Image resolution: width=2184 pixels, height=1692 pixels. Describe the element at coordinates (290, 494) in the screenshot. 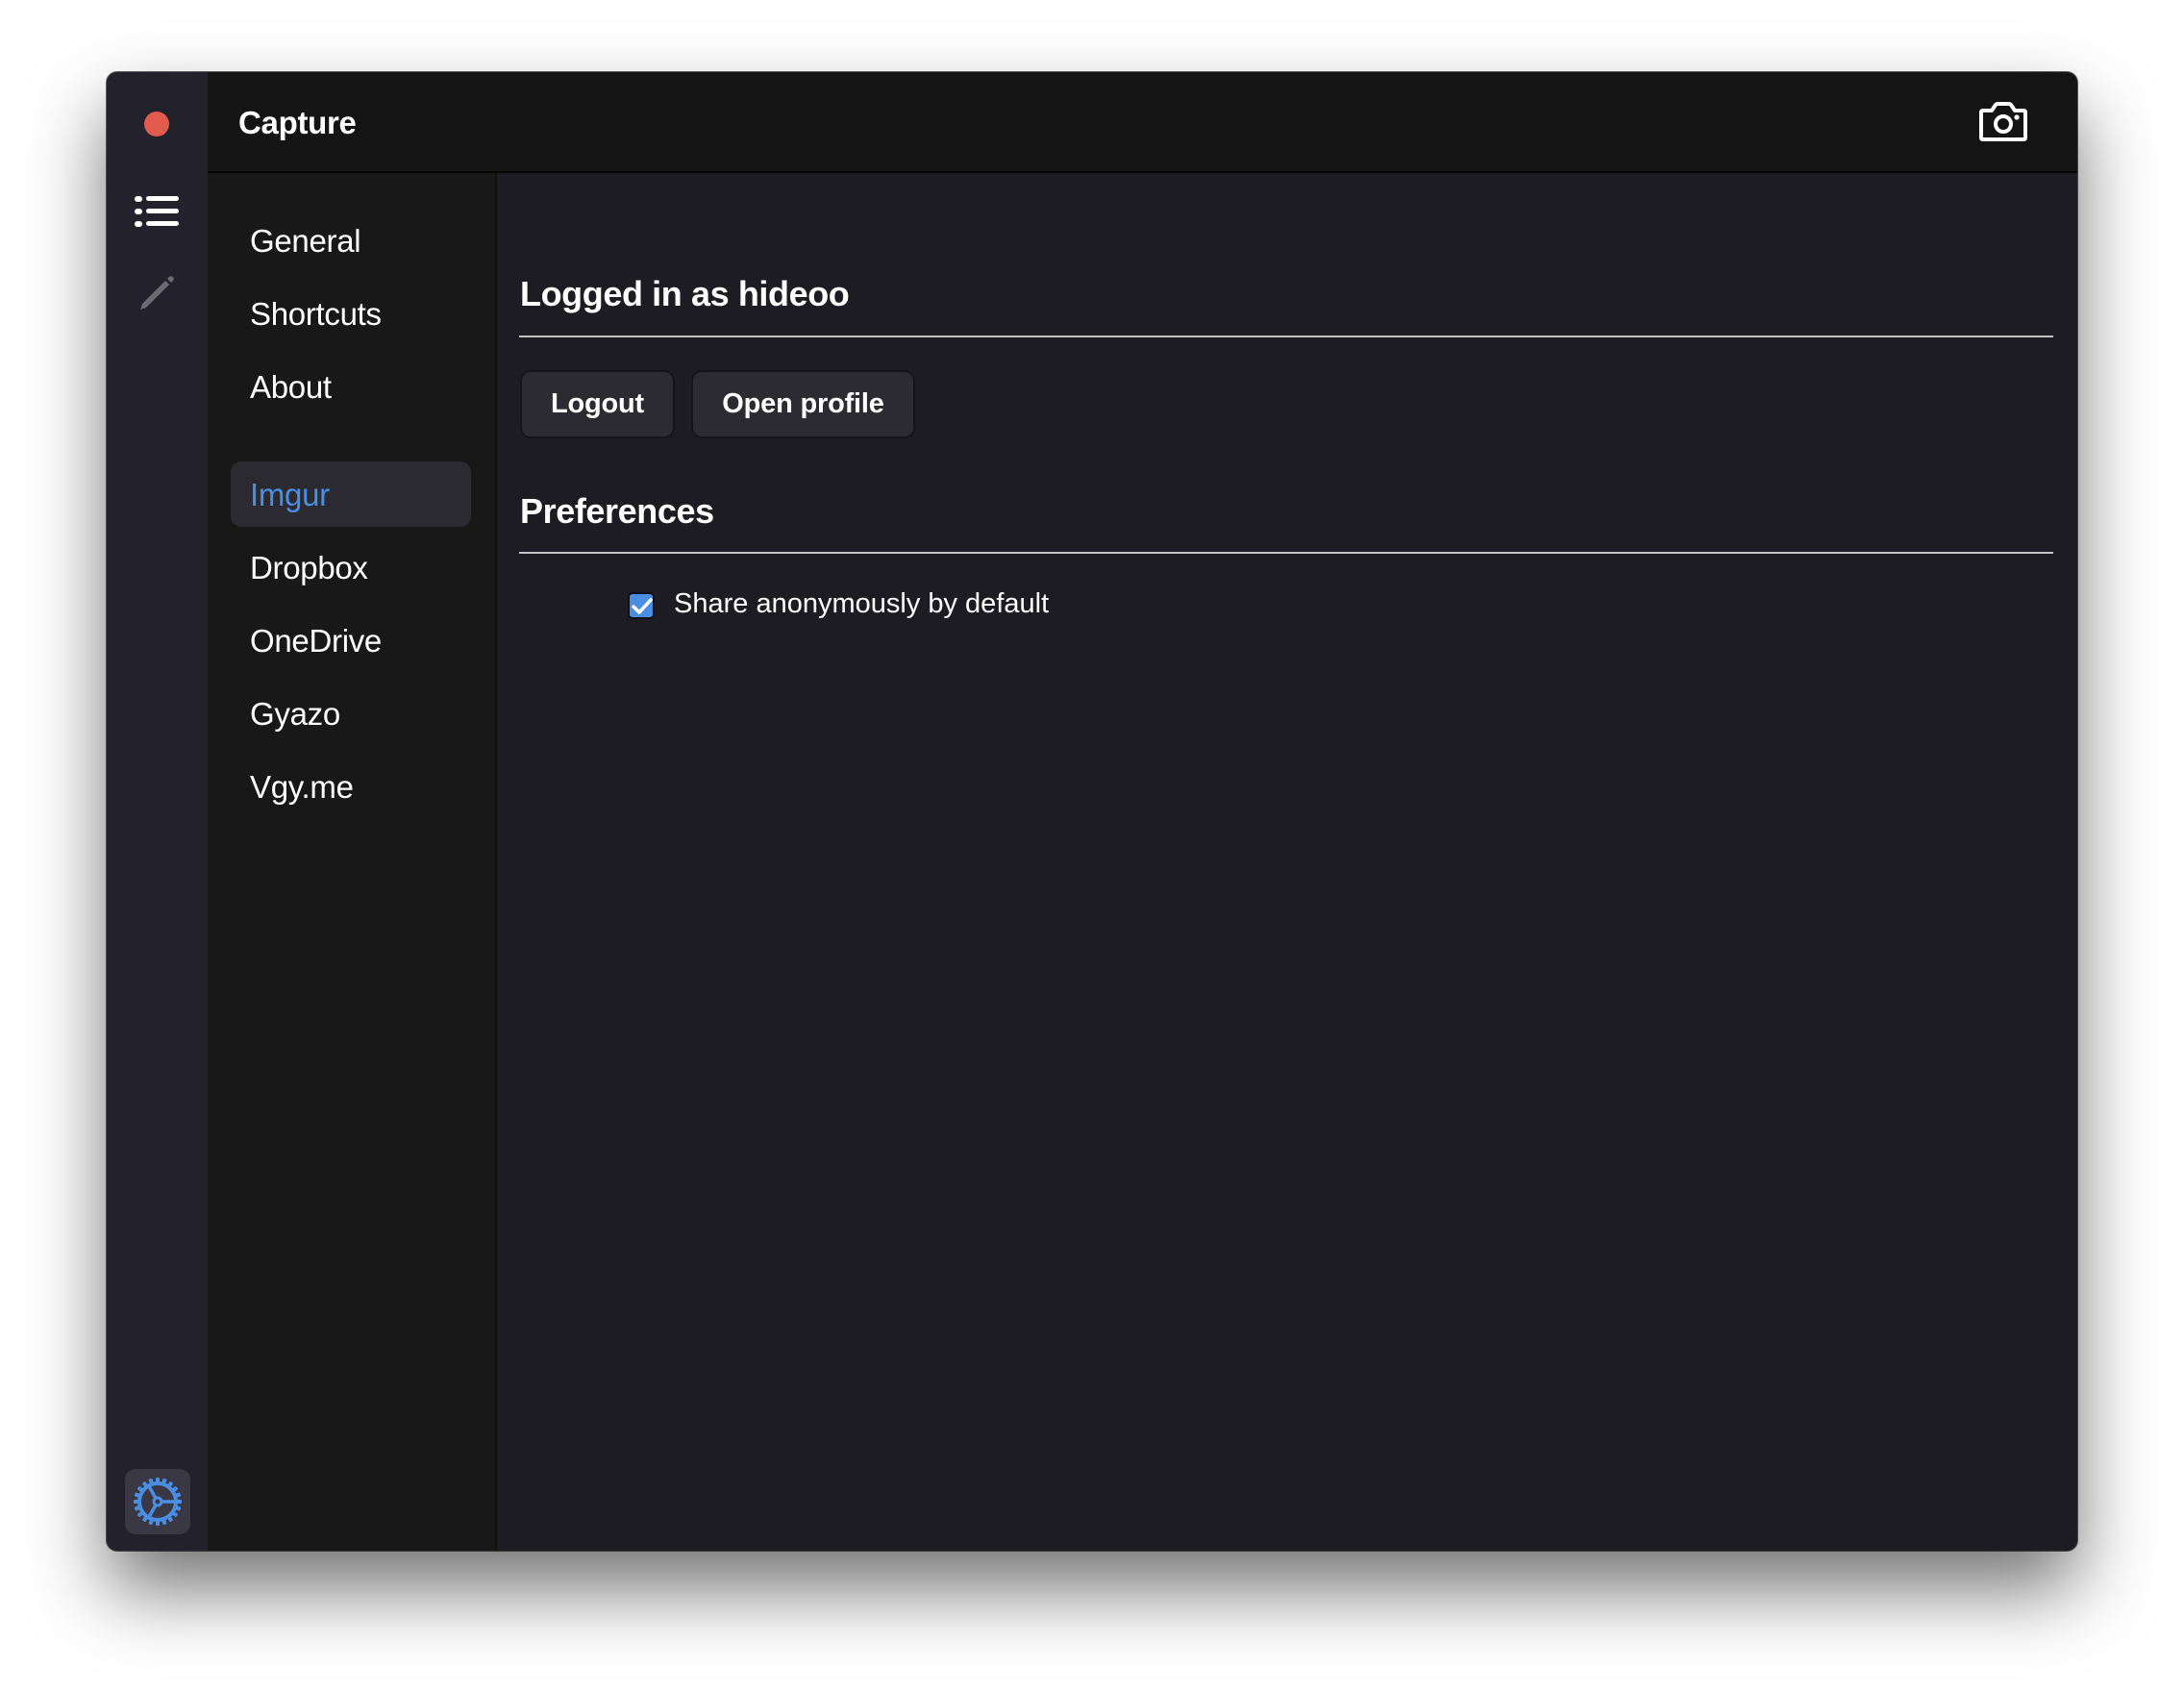

I see `sidebar-item-label: Imgur` at that location.